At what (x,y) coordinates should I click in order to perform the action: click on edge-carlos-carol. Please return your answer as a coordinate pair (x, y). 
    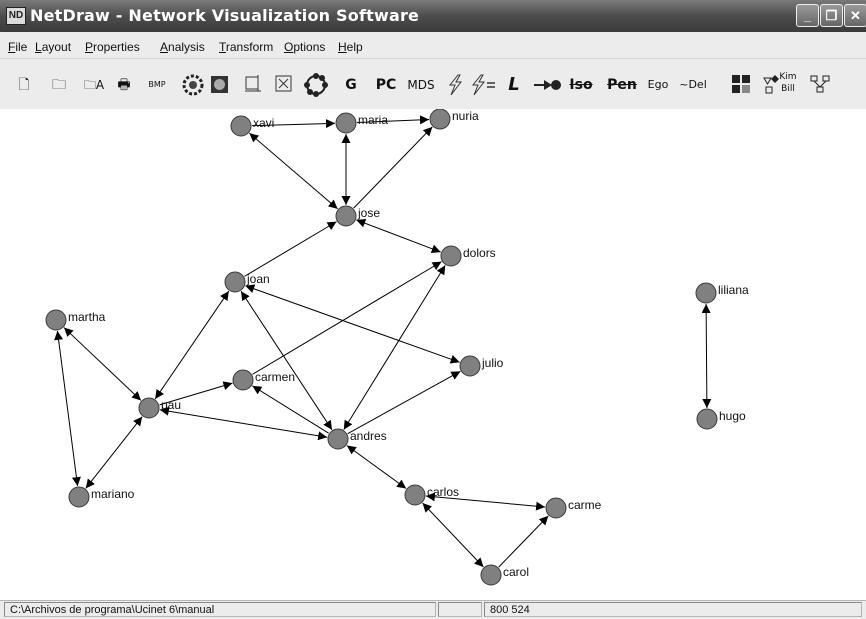
    Looking at the image, I should click on (453, 535).